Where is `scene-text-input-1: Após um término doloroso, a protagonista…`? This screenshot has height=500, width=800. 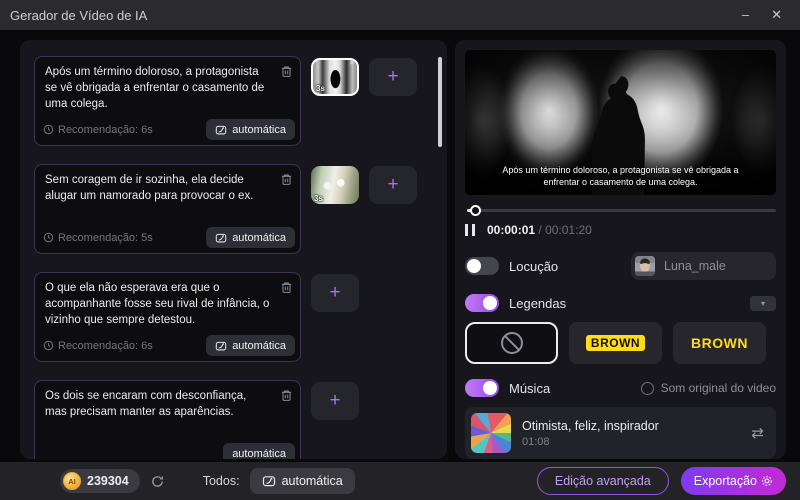 scene-text-input-1: Após um término doloroso, a protagonista… is located at coordinates (167, 86).